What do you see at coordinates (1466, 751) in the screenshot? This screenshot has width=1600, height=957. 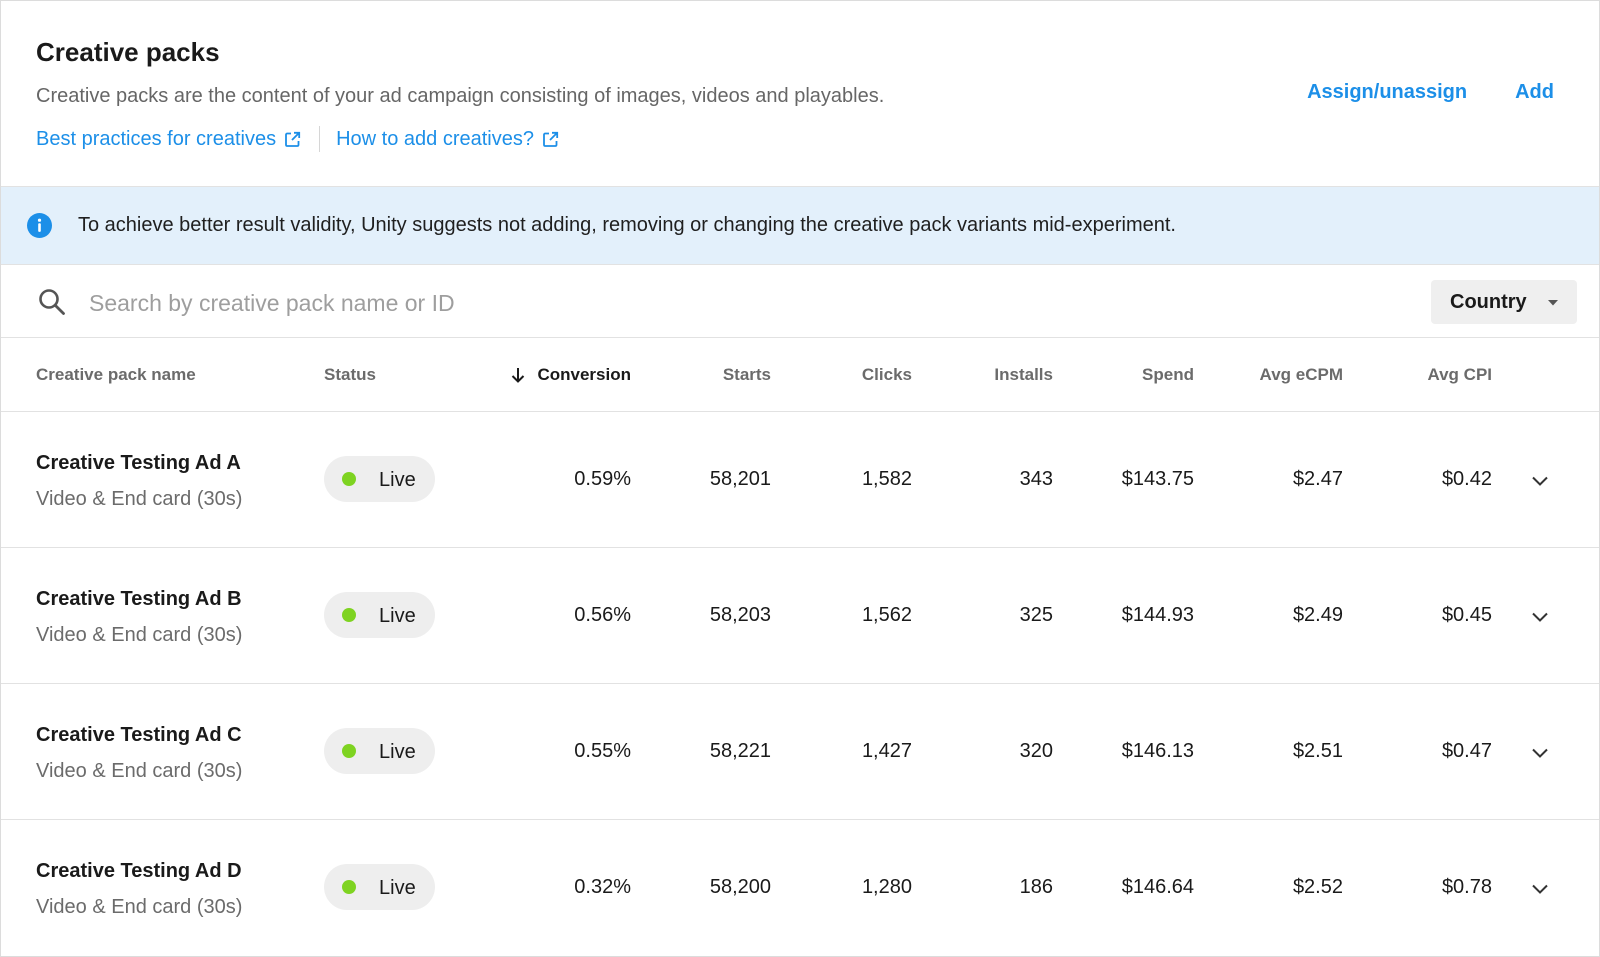 I see `cell-avg-cpi: $0.47` at bounding box center [1466, 751].